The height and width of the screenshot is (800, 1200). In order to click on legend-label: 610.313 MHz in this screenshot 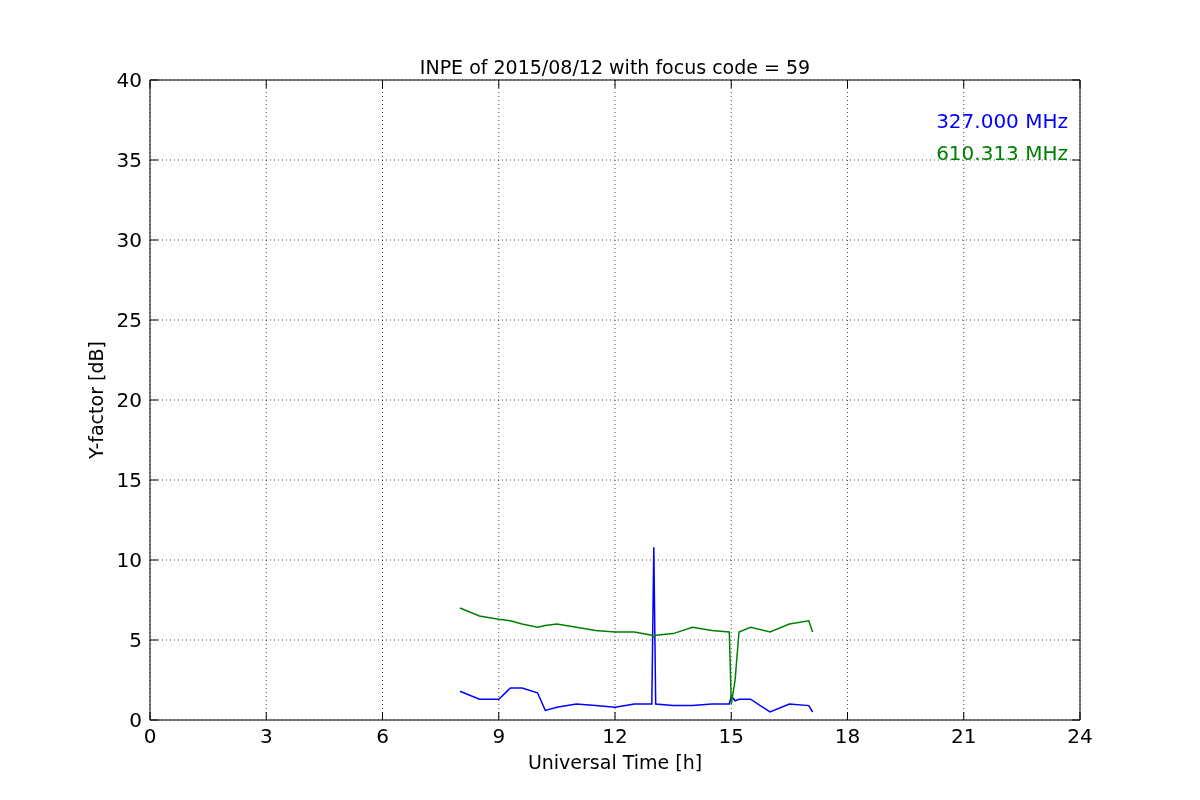, I will do `click(1002, 153)`.